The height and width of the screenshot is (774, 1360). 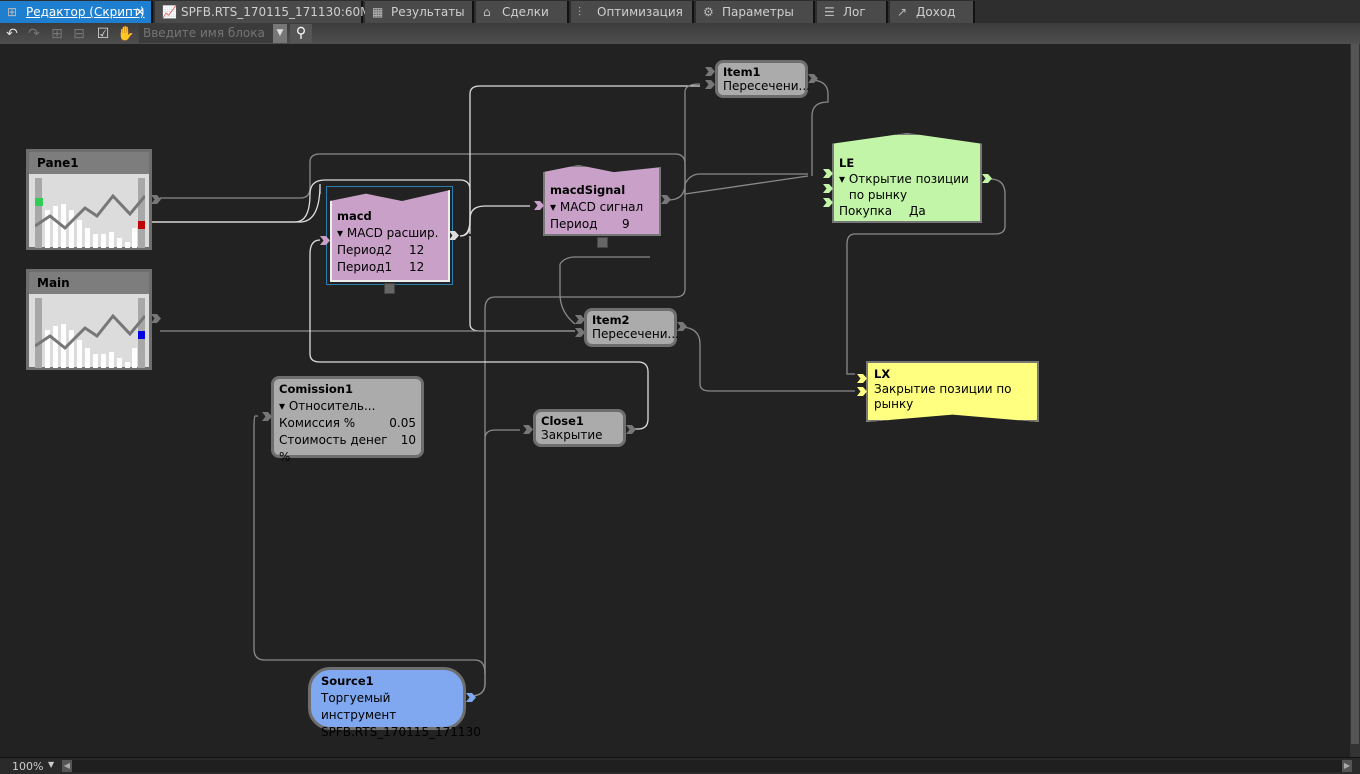 I want to click on param-name: Период1, so click(x=365, y=267).